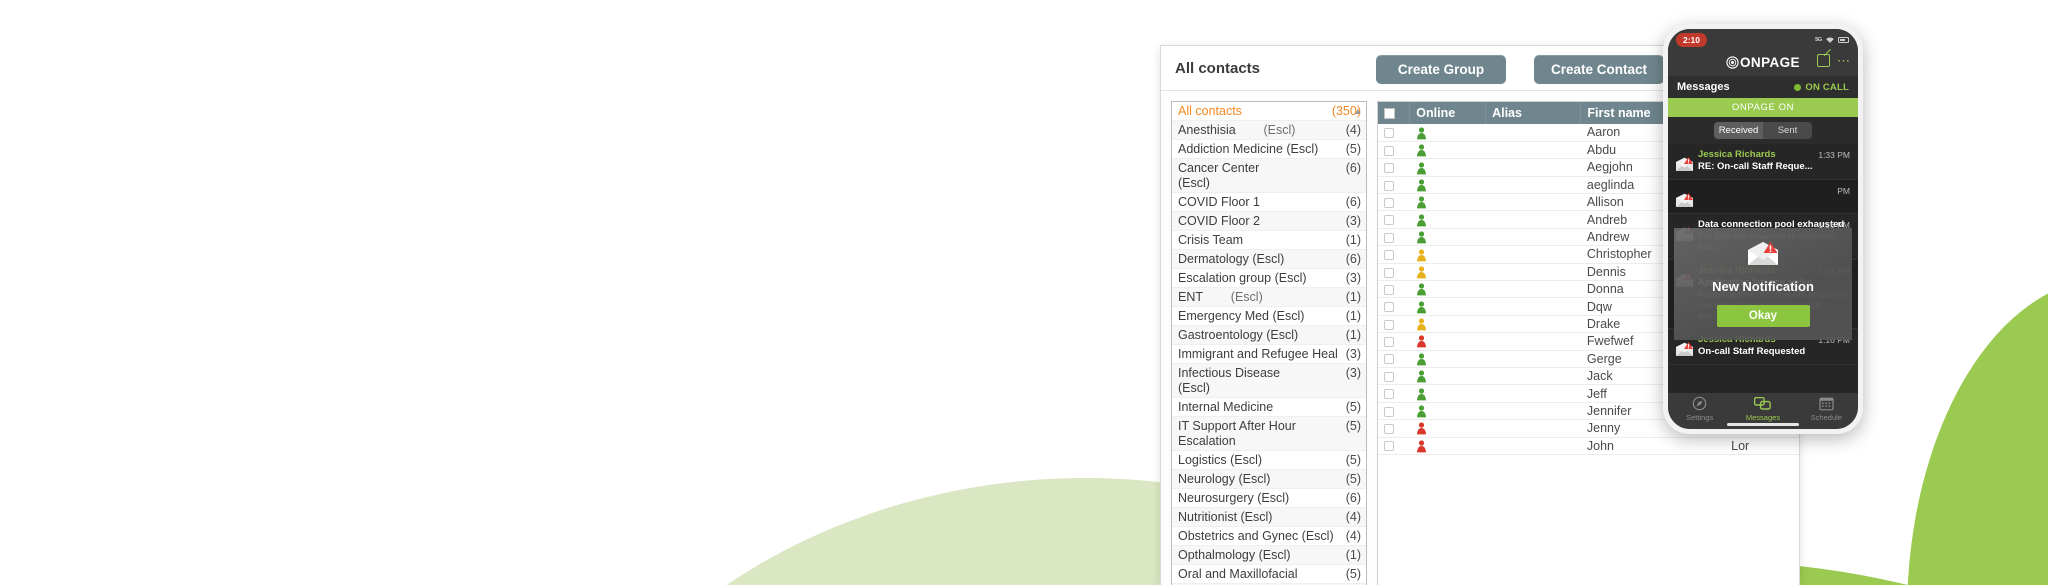 The width and height of the screenshot is (2048, 585). Describe the element at coordinates (1269, 202) in the screenshot. I see `group-list-item: COVID Floor 1 (6)` at that location.